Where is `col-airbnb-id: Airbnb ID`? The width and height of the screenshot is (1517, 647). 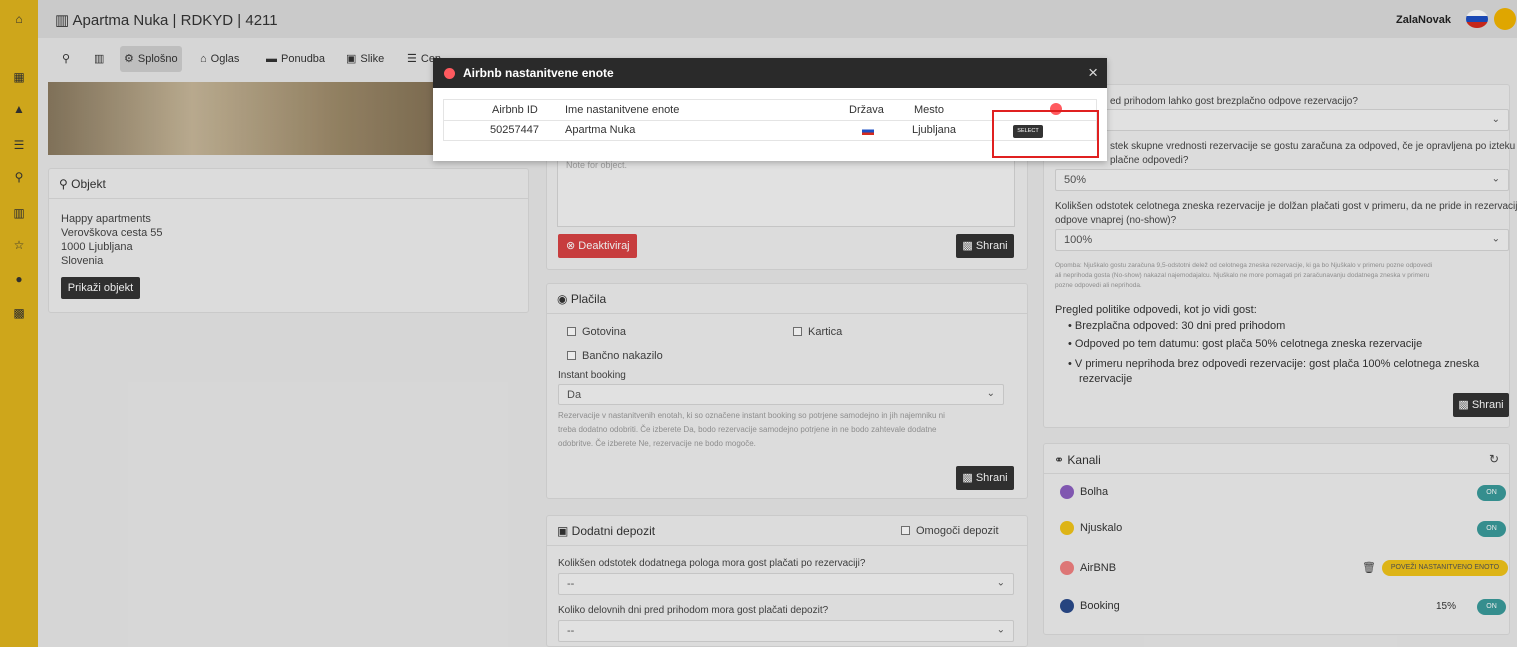 col-airbnb-id: Airbnb ID is located at coordinates (515, 110).